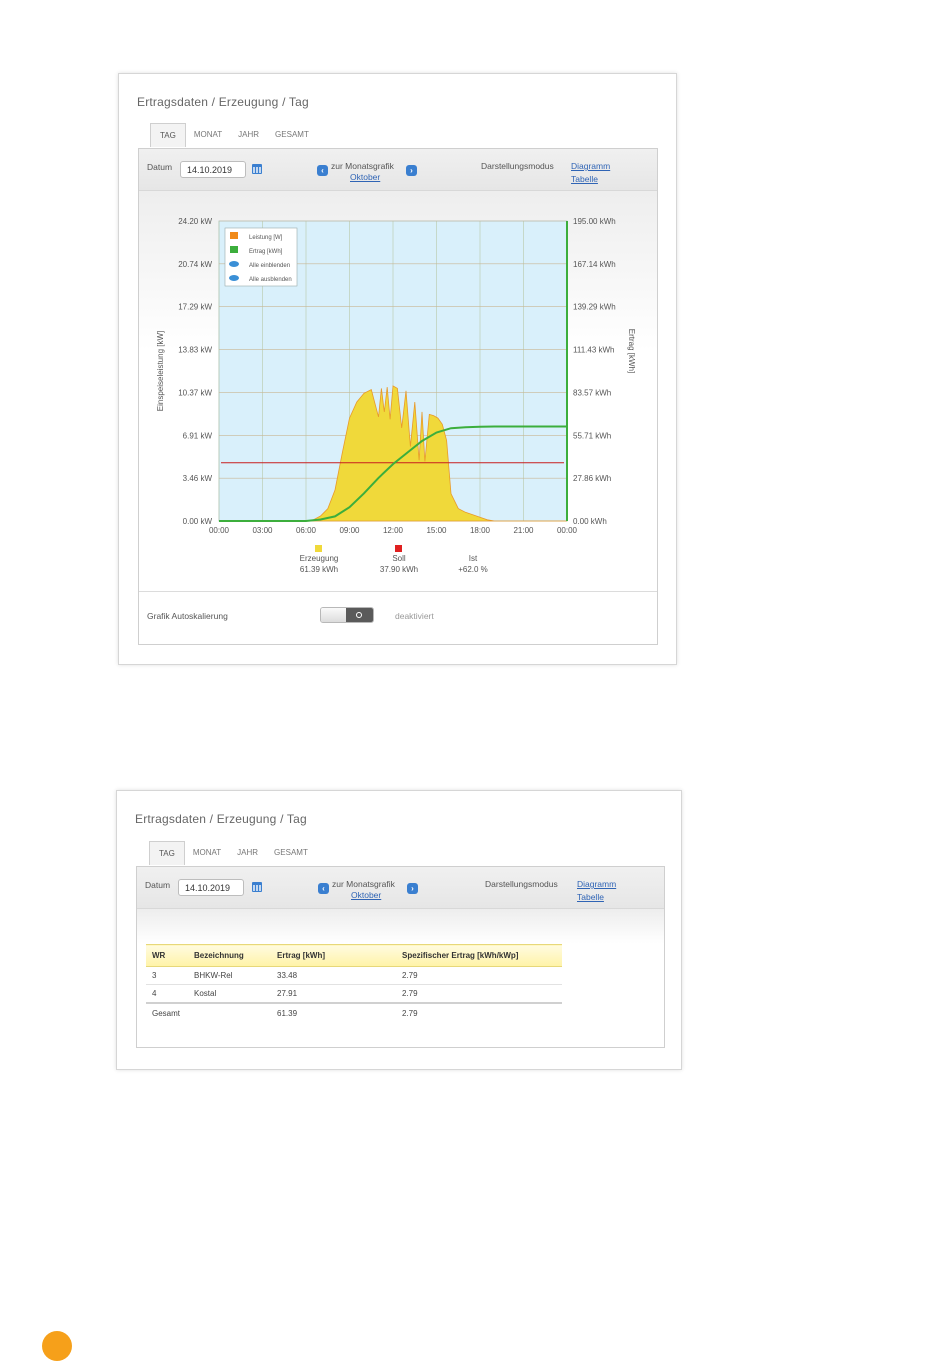 This screenshot has height=1369, width=950. What do you see at coordinates (269, 266) in the screenshot?
I see `legend-label: Alle einblenden` at bounding box center [269, 266].